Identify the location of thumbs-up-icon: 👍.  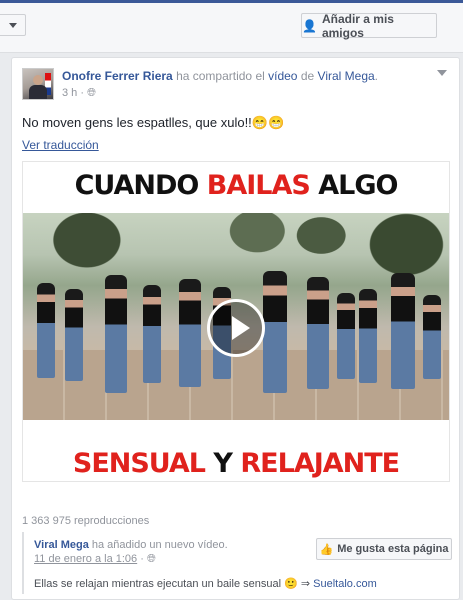
(326, 549).